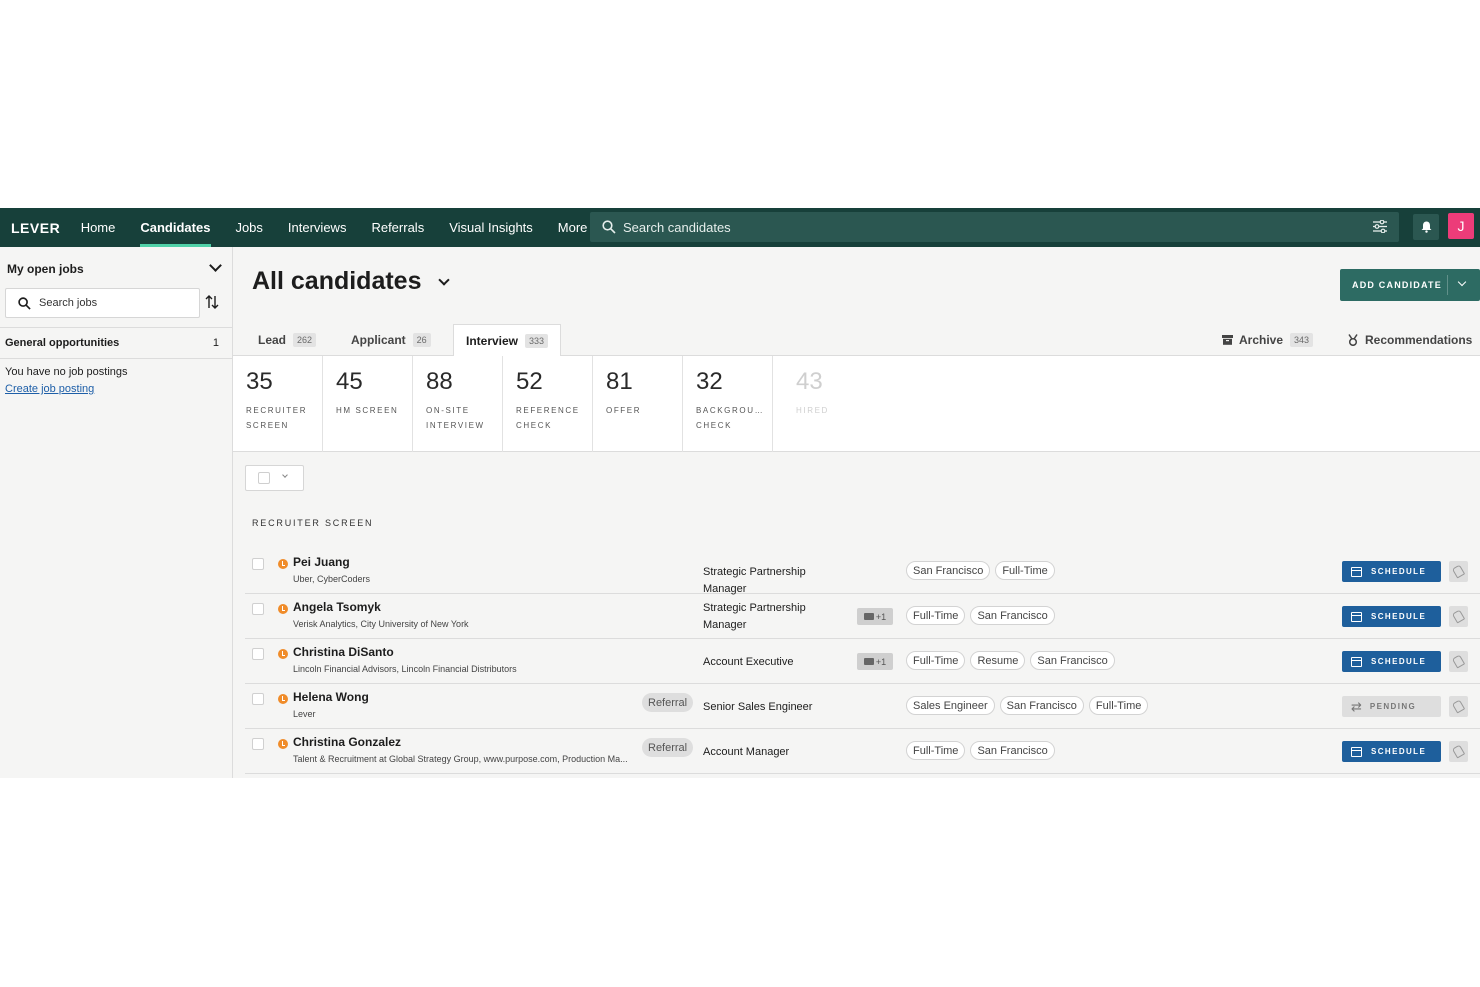  Describe the element at coordinates (278, 404) in the screenshot. I see `stage-recruiter-screen: 35 RECRUITER SCREEN` at that location.